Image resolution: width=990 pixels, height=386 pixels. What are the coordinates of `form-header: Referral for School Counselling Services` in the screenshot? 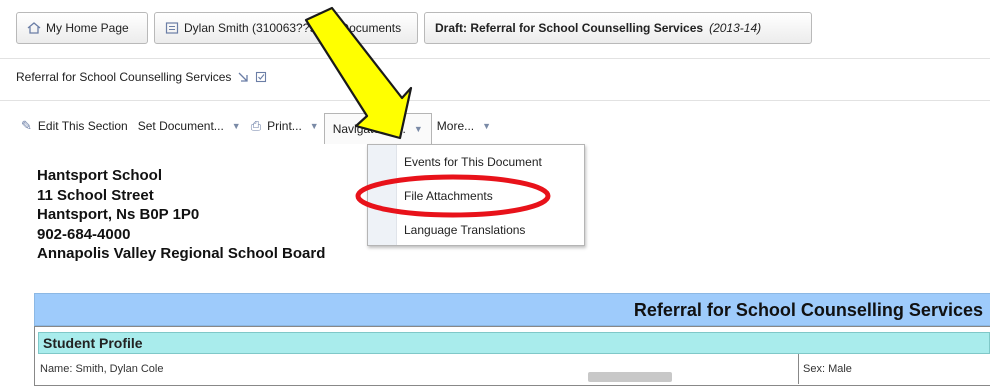 It's located at (512, 309).